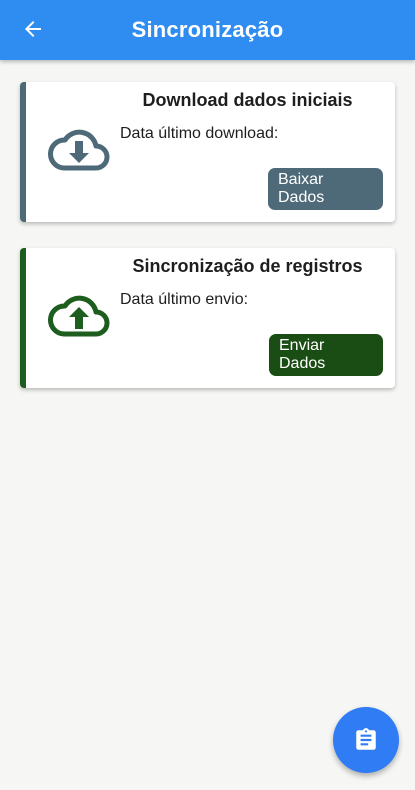  I want to click on clipboard-icon, so click(366, 739).